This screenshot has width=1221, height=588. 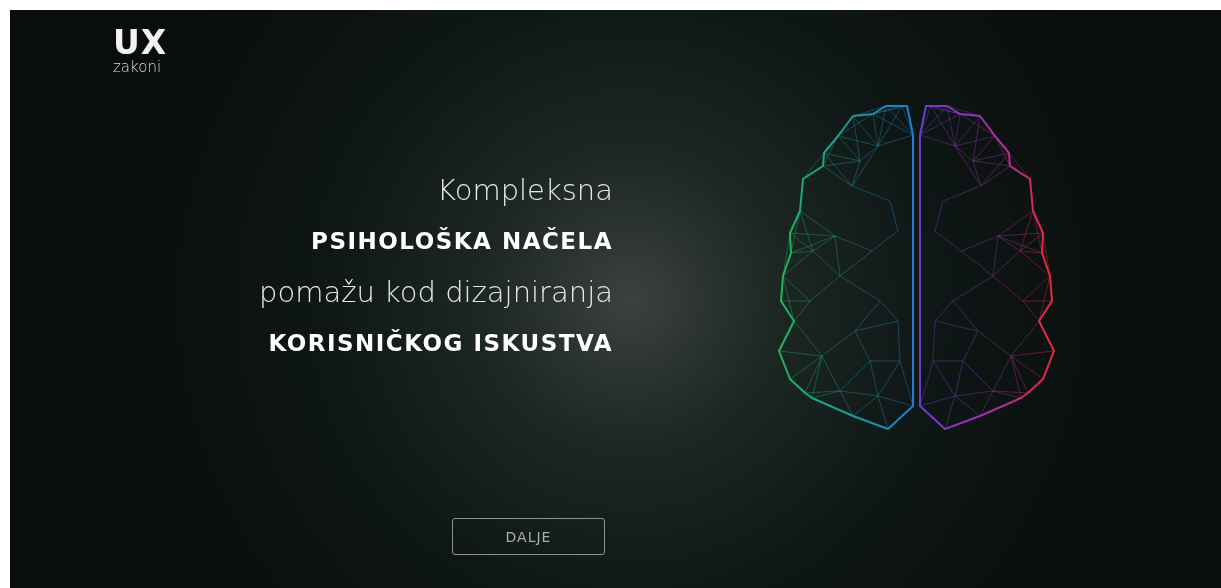 What do you see at coordinates (440, 343) in the screenshot?
I see `headline-line: KORISNIČKOG ISKUSTVA` at bounding box center [440, 343].